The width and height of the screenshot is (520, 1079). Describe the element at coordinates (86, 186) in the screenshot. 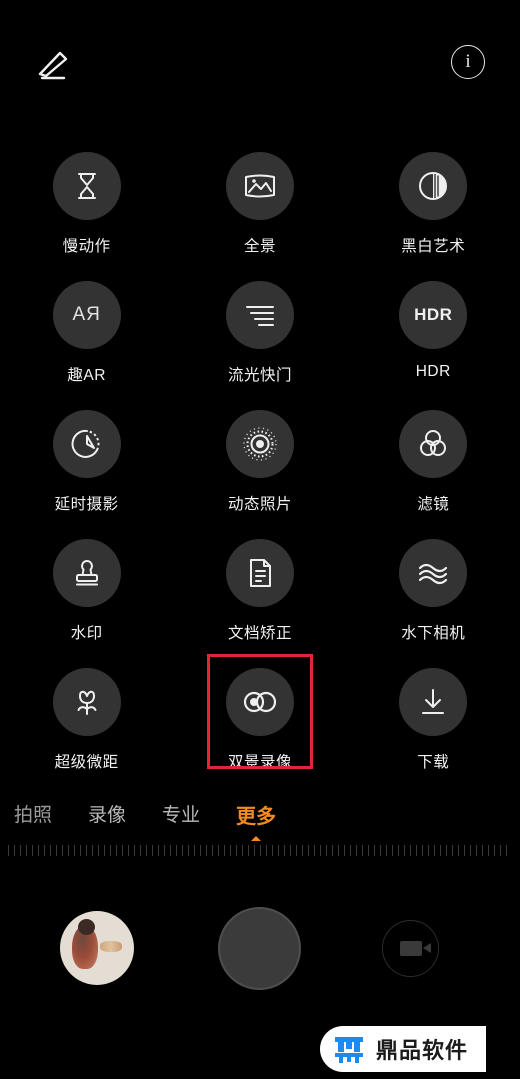

I see `hourglass-icon` at that location.